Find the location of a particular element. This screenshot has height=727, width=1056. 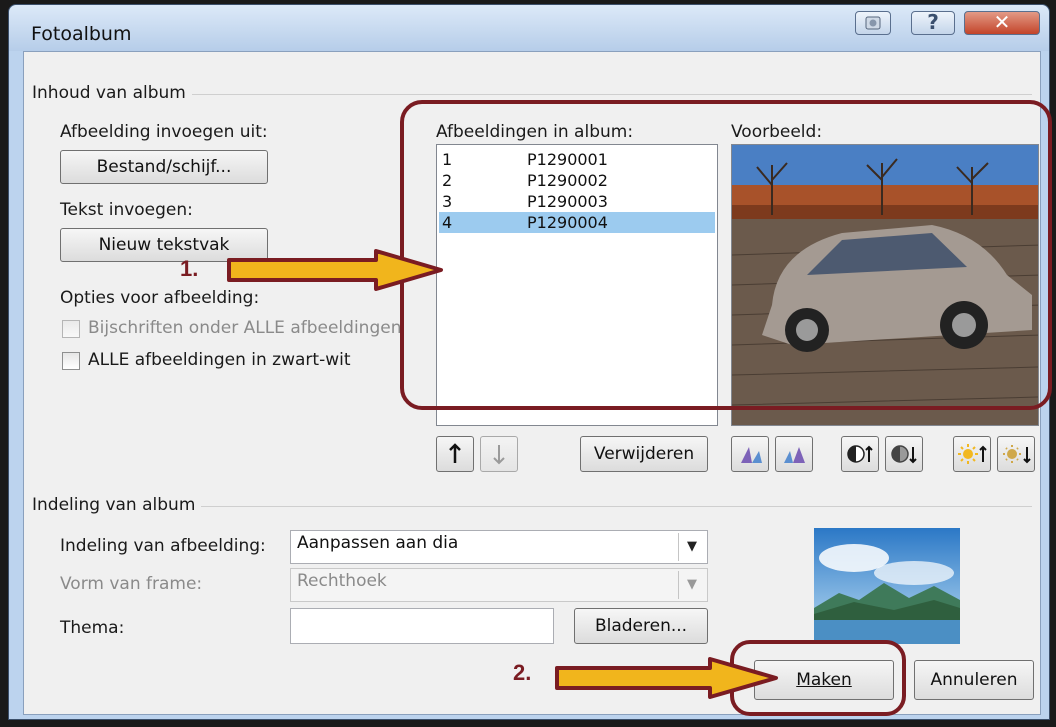

captions-label: Bijschriften onder ALLE afbeeldingen is located at coordinates (245, 328).